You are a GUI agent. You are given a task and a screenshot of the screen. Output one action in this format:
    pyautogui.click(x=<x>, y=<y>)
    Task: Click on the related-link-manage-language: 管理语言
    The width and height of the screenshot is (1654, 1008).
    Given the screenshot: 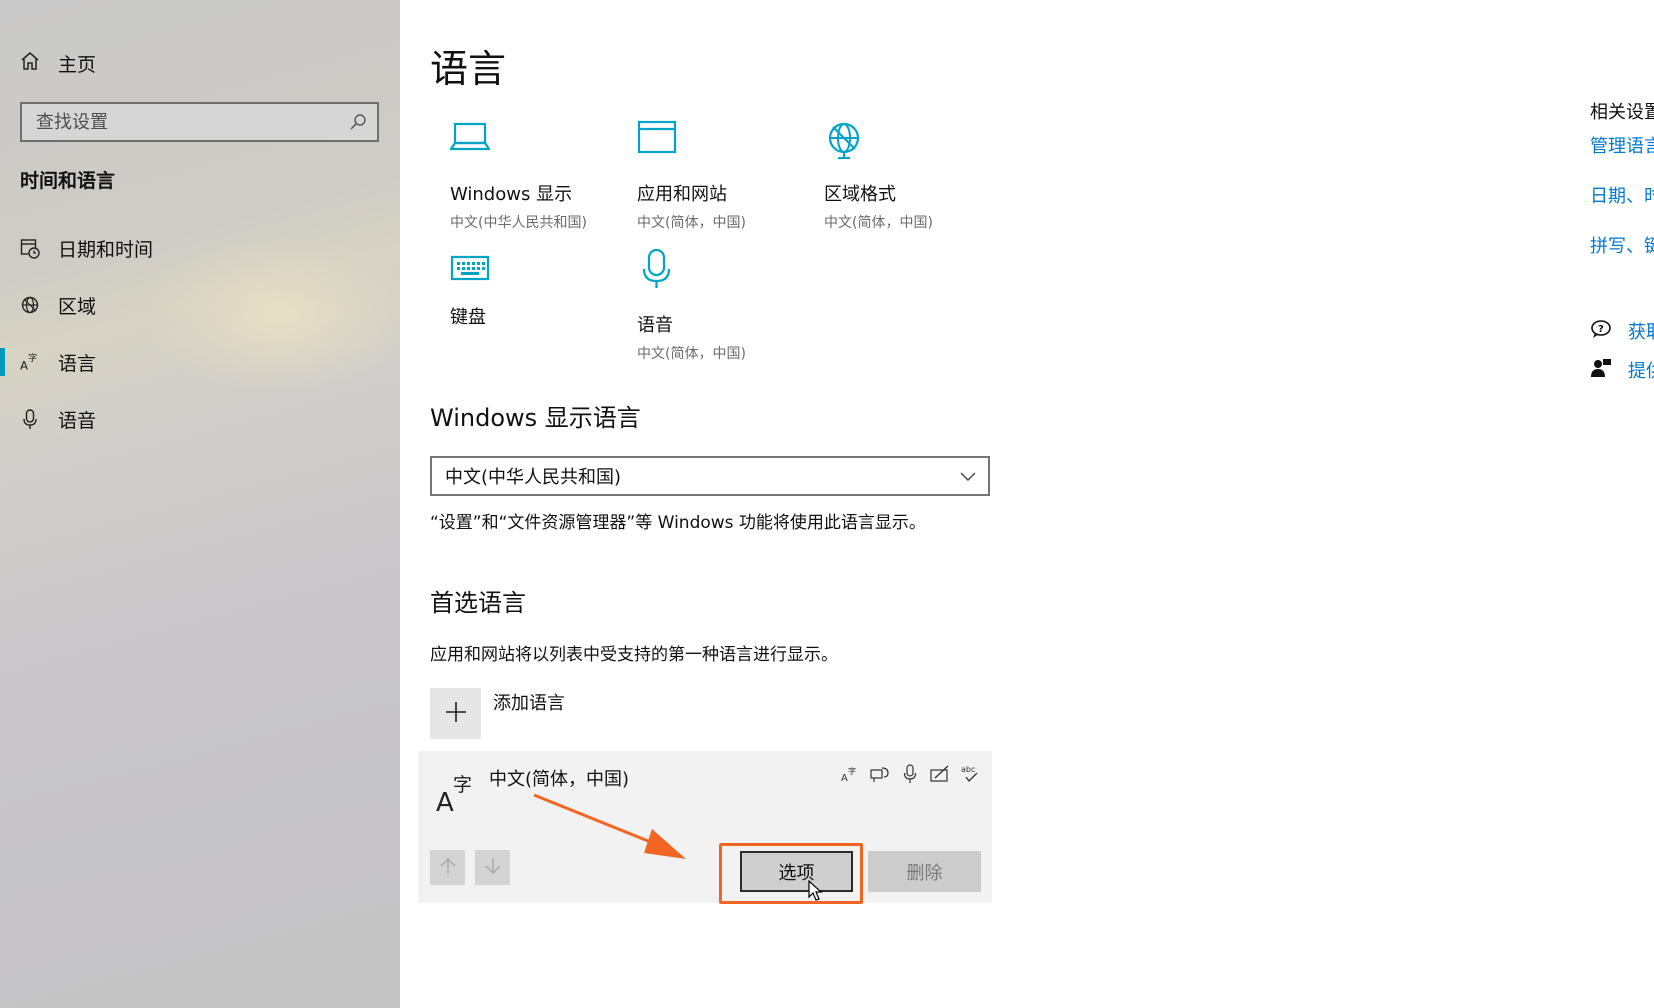 What is the action you would take?
    pyautogui.click(x=1622, y=145)
    